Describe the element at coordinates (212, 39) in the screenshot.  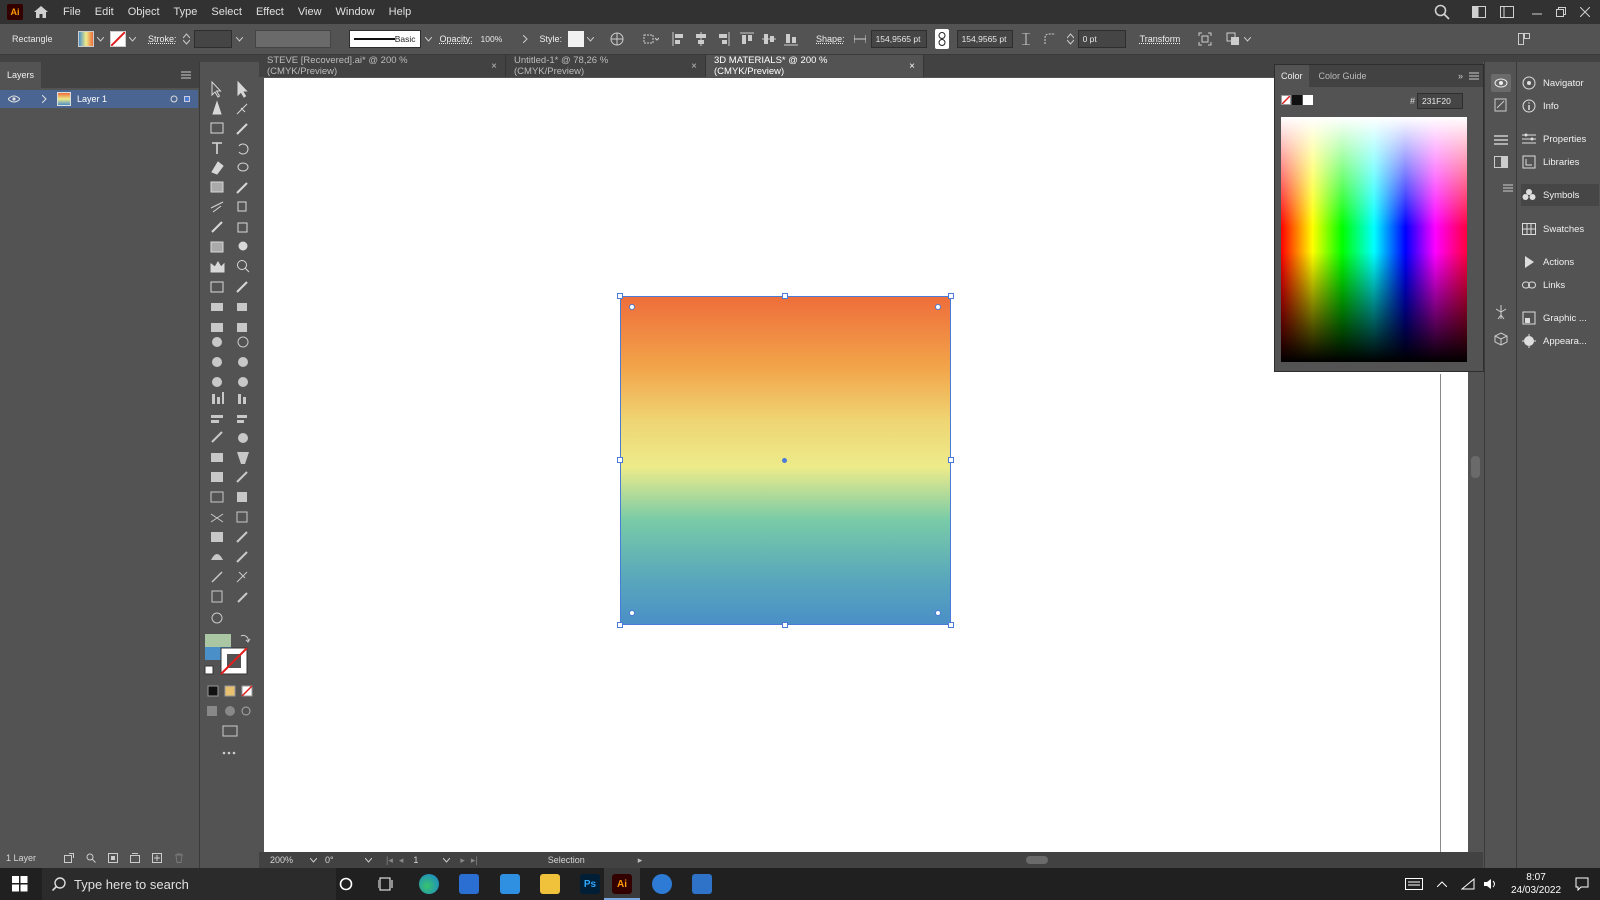
I see `stroke-weight-field` at that location.